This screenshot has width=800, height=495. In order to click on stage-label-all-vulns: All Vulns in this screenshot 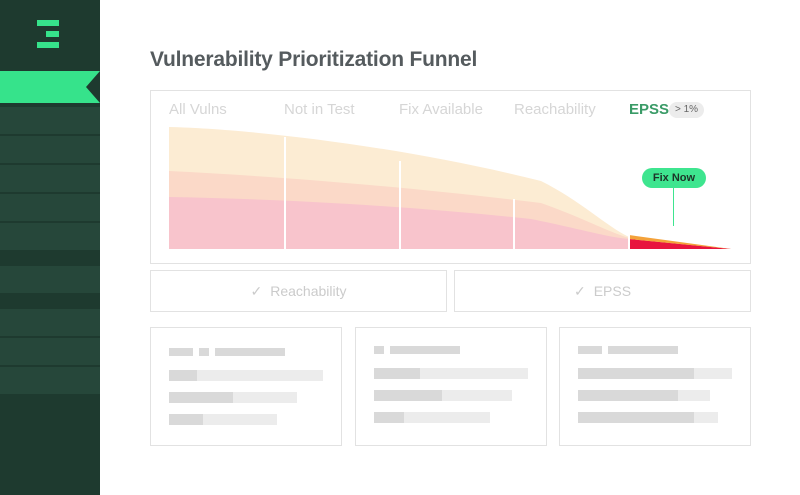, I will do `click(198, 109)`.